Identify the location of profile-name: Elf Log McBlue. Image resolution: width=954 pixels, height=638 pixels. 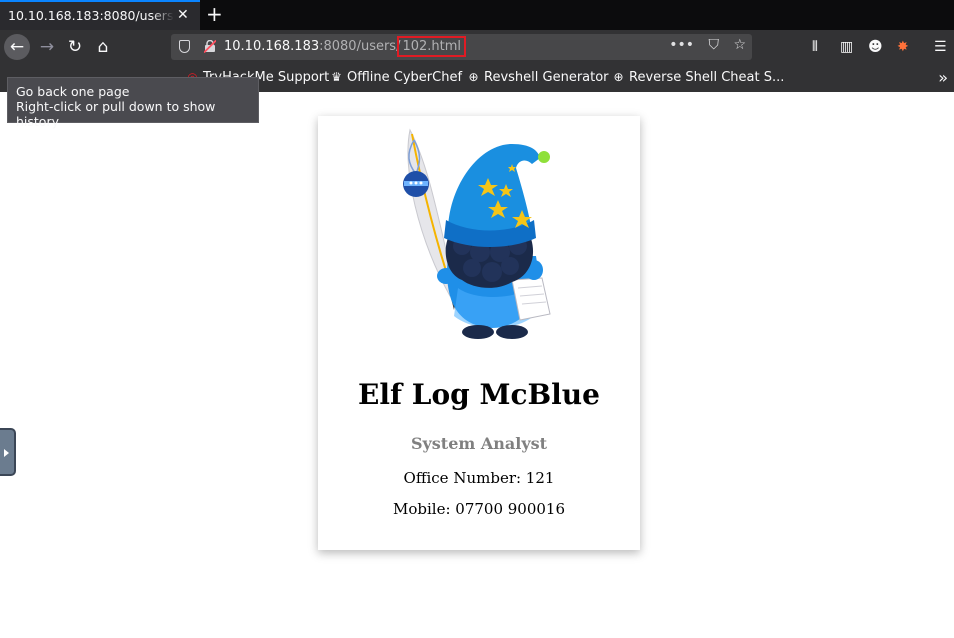
(479, 394).